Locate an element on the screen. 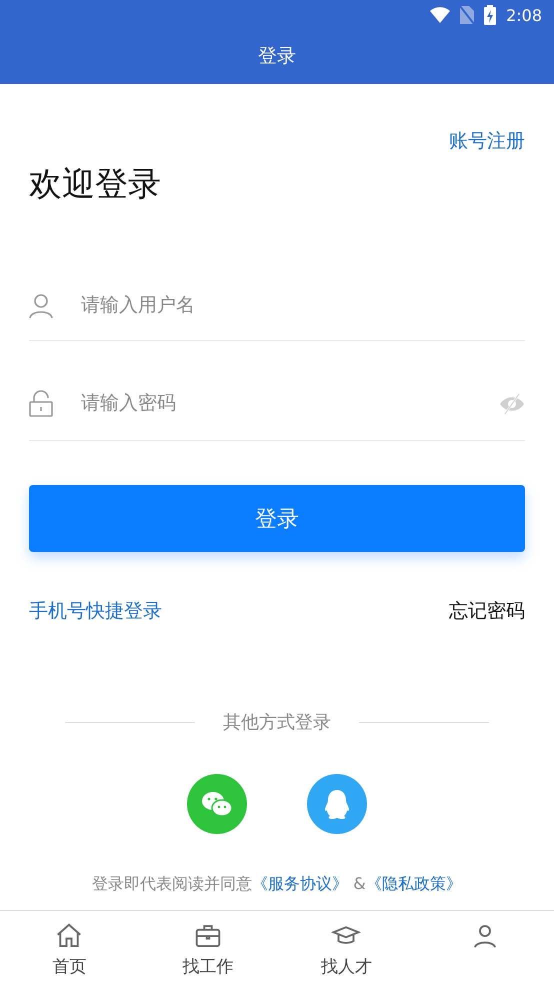 This screenshot has height=986, width=554. forgot-password-link: 忘记密码 is located at coordinates (487, 611).